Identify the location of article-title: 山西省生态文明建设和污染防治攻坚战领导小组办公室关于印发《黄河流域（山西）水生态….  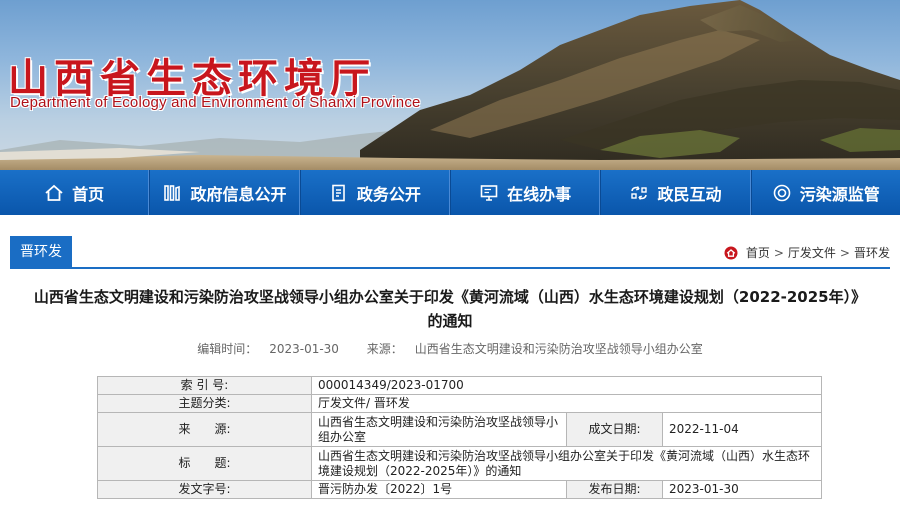
(450, 309).